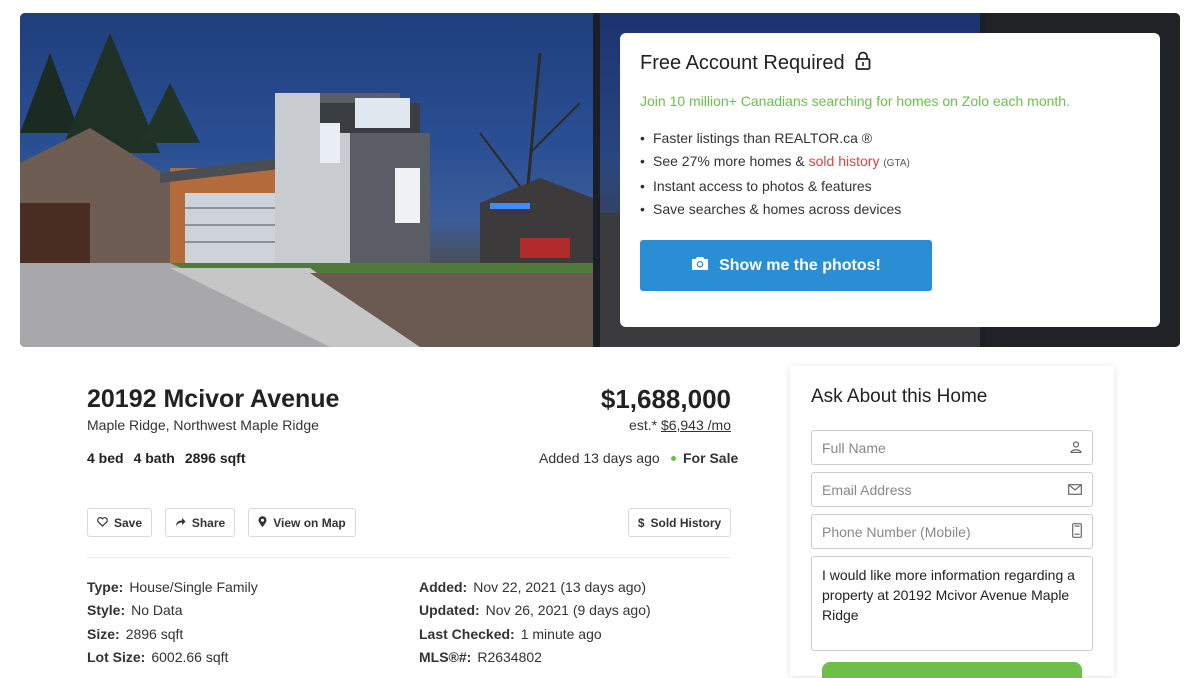 This screenshot has height=678, width=1200. I want to click on camera-icon, so click(700, 266).